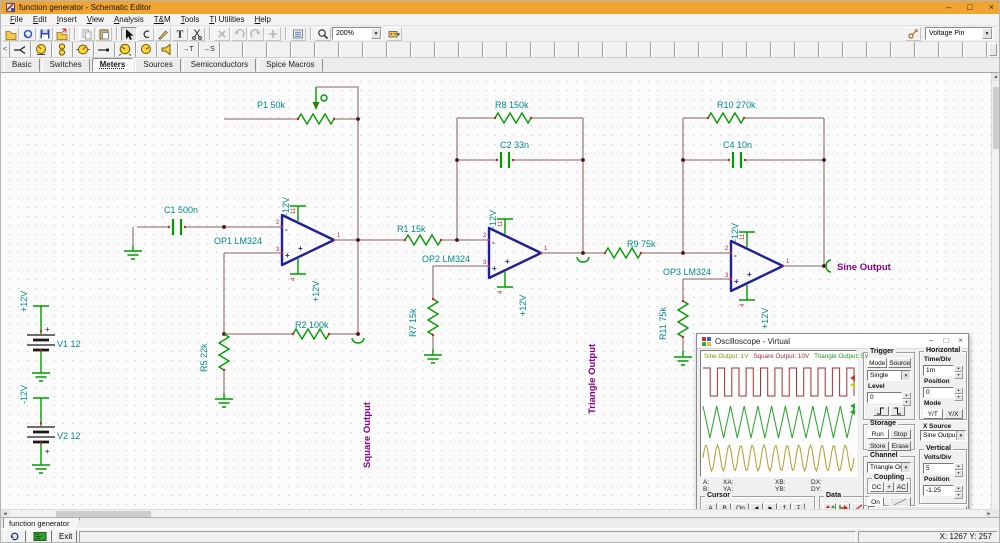 The height and width of the screenshot is (543, 1000). What do you see at coordinates (901, 487) in the screenshot?
I see `coupling-ac-button: AC` at bounding box center [901, 487].